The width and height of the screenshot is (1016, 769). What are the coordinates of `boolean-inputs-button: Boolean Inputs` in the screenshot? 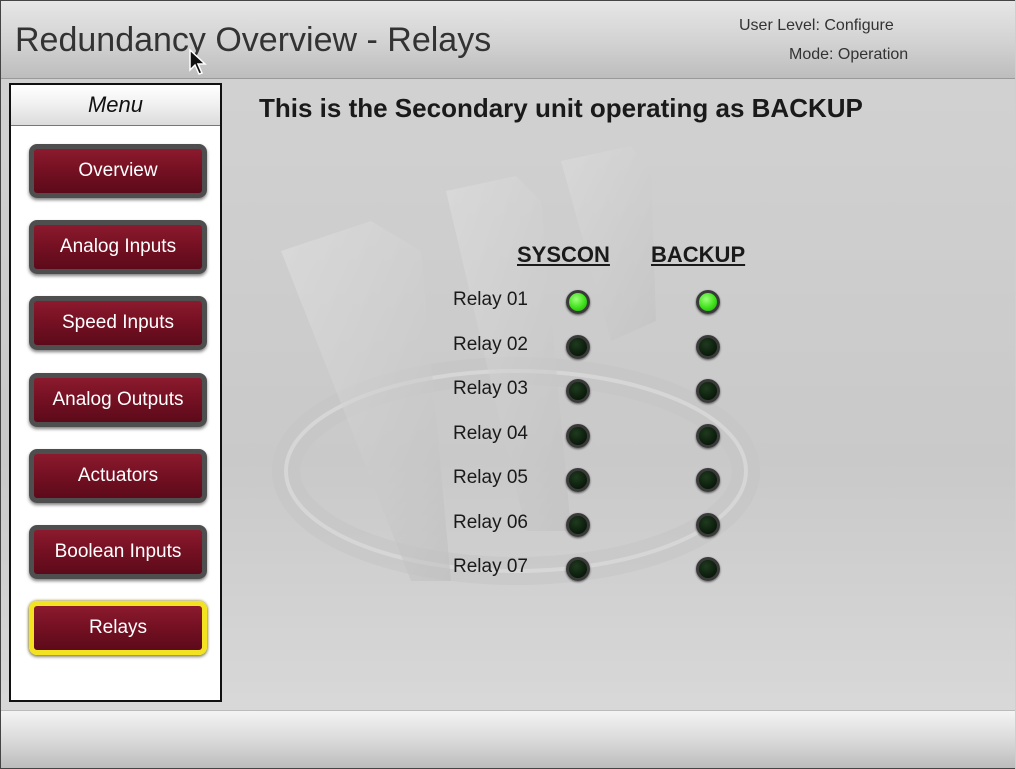 It's located at (118, 552).